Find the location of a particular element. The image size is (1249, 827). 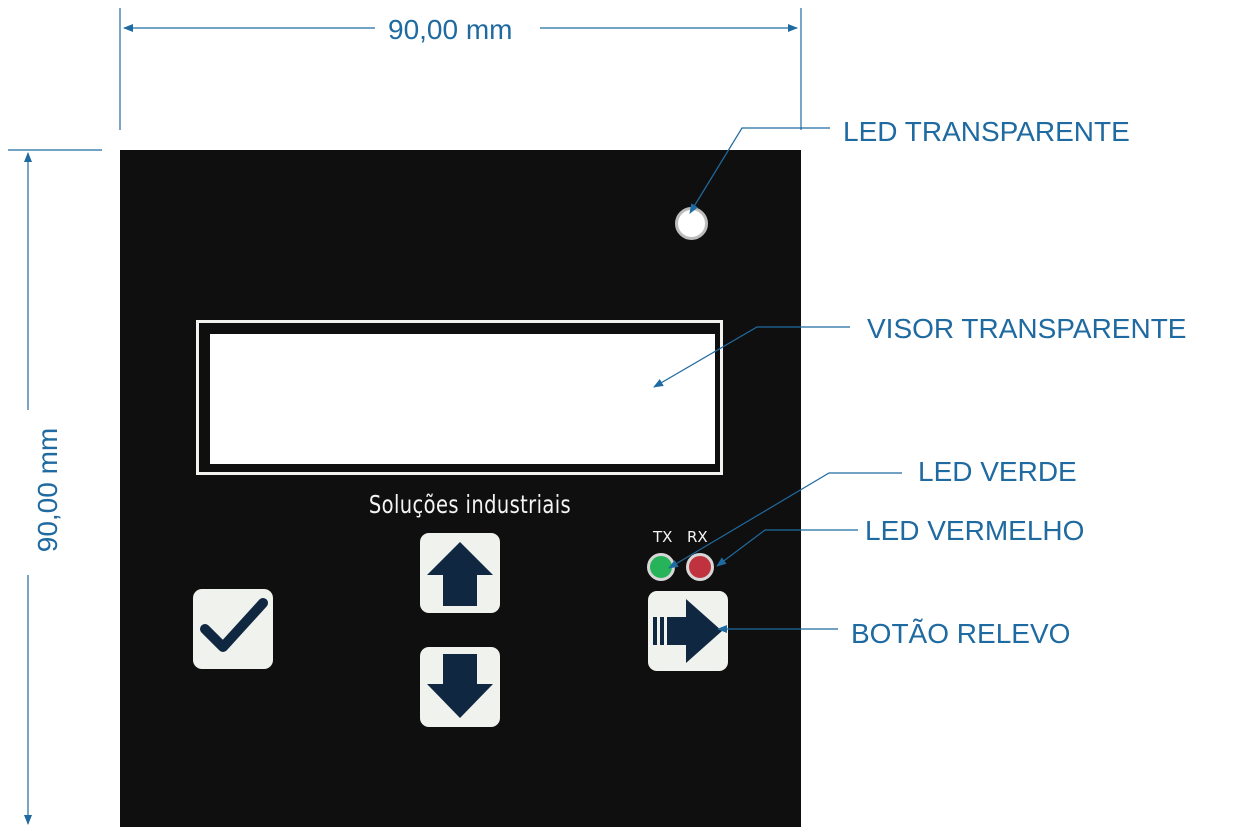

height-dimension is located at coordinates (55, 487).